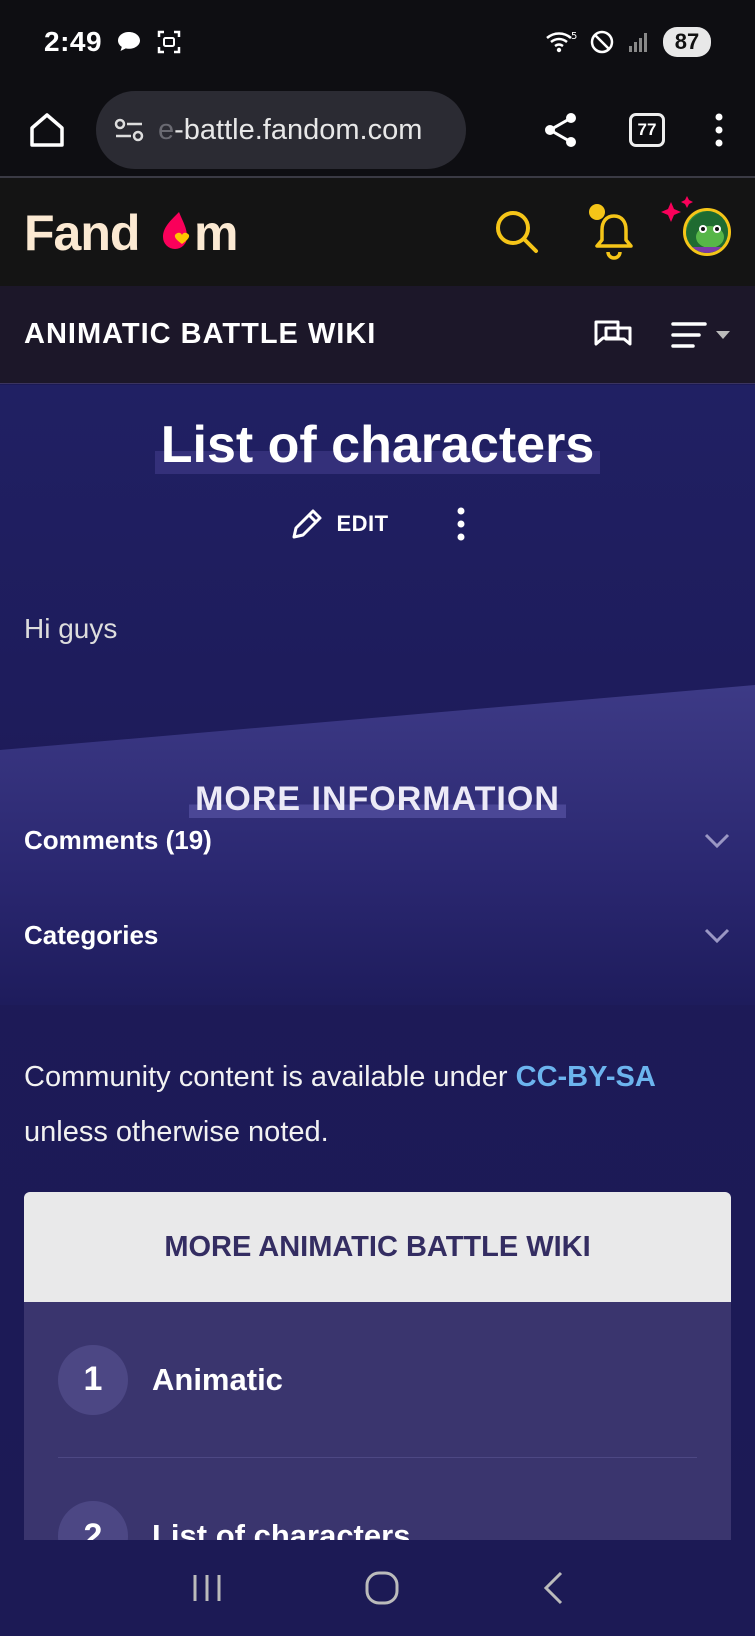 The width and height of the screenshot is (755, 1636). What do you see at coordinates (129, 130) in the screenshot?
I see `site-settings-icon` at bounding box center [129, 130].